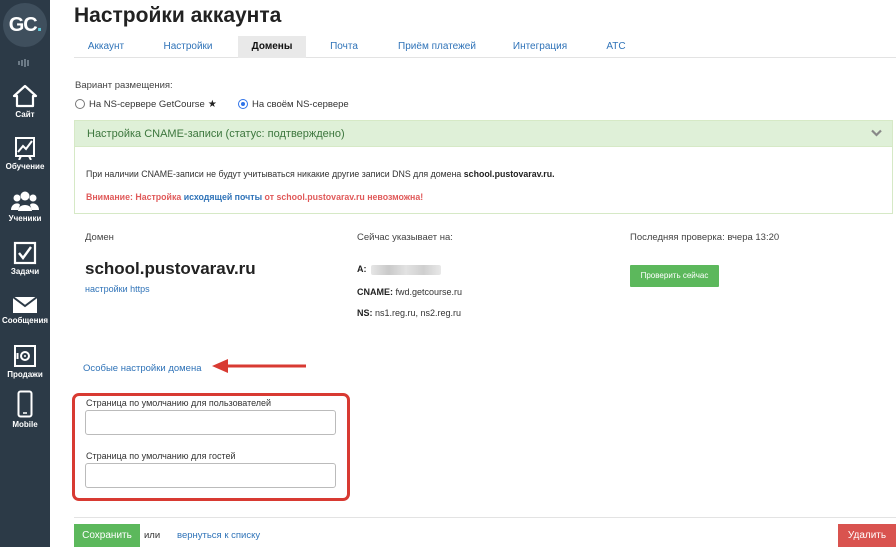  I want to click on sidebar-item-sales: Продажи, so click(25, 368).